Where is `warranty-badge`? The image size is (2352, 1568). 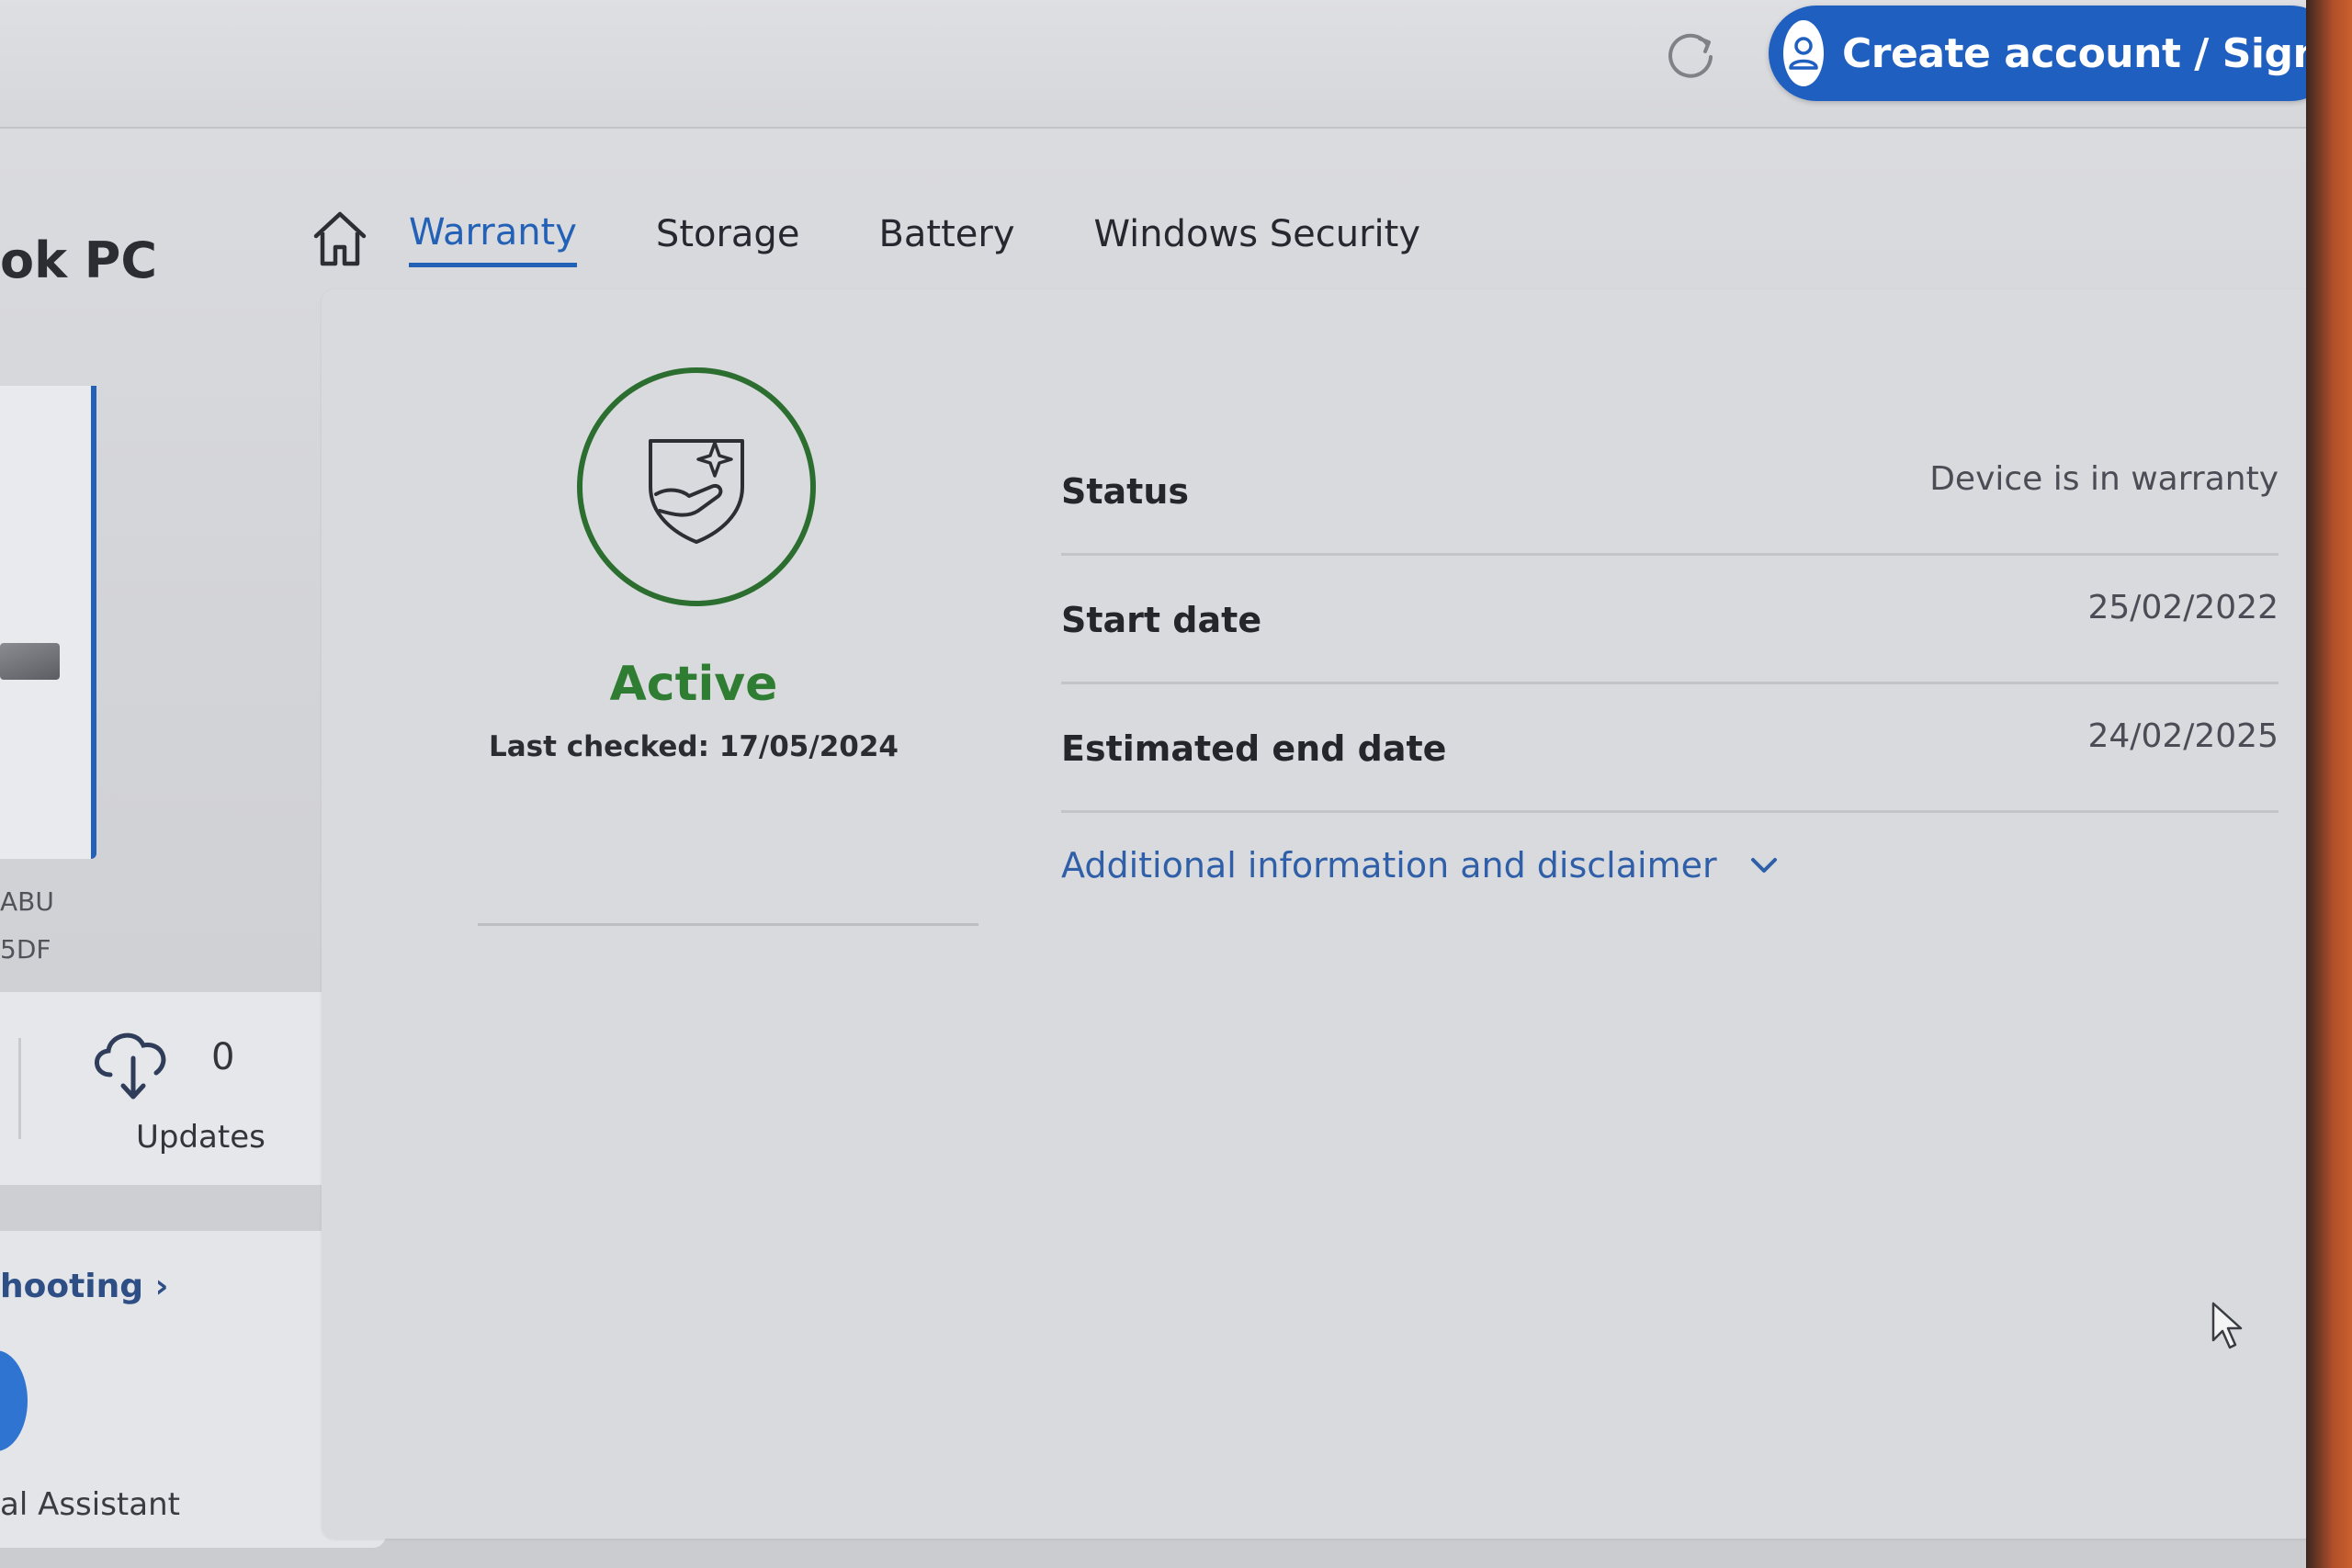
warranty-badge is located at coordinates (696, 486).